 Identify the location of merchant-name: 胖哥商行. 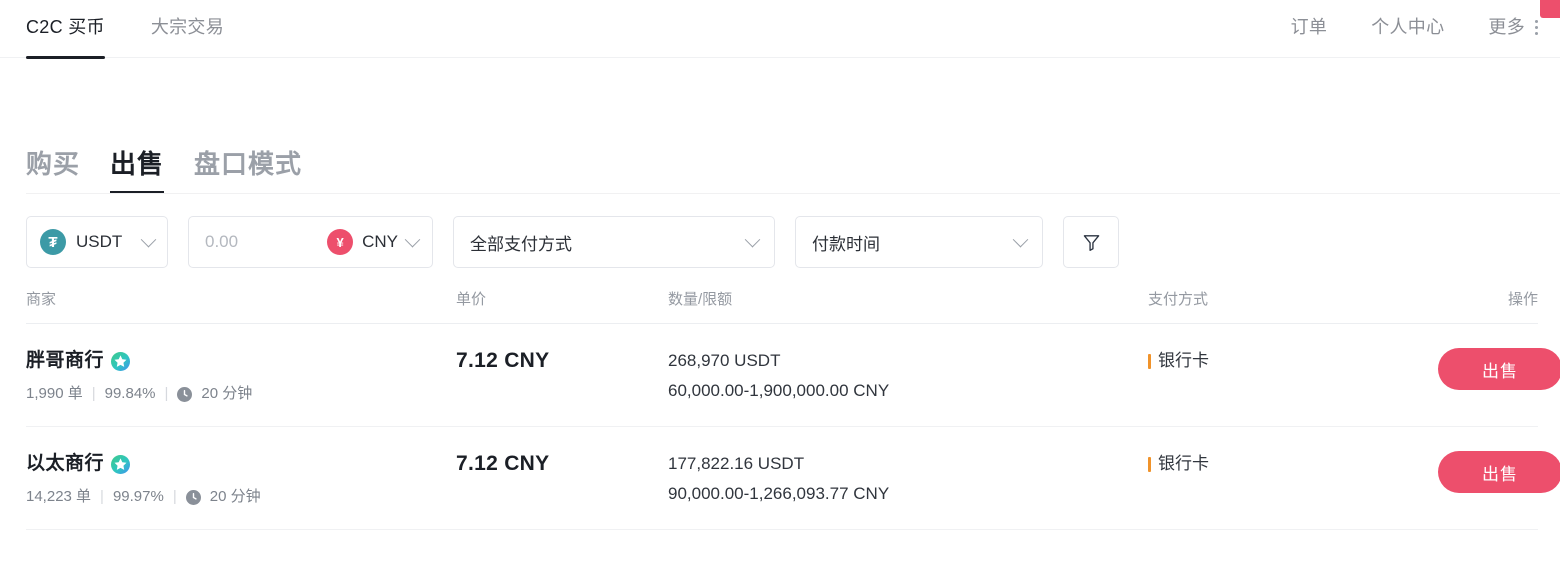
(65, 361).